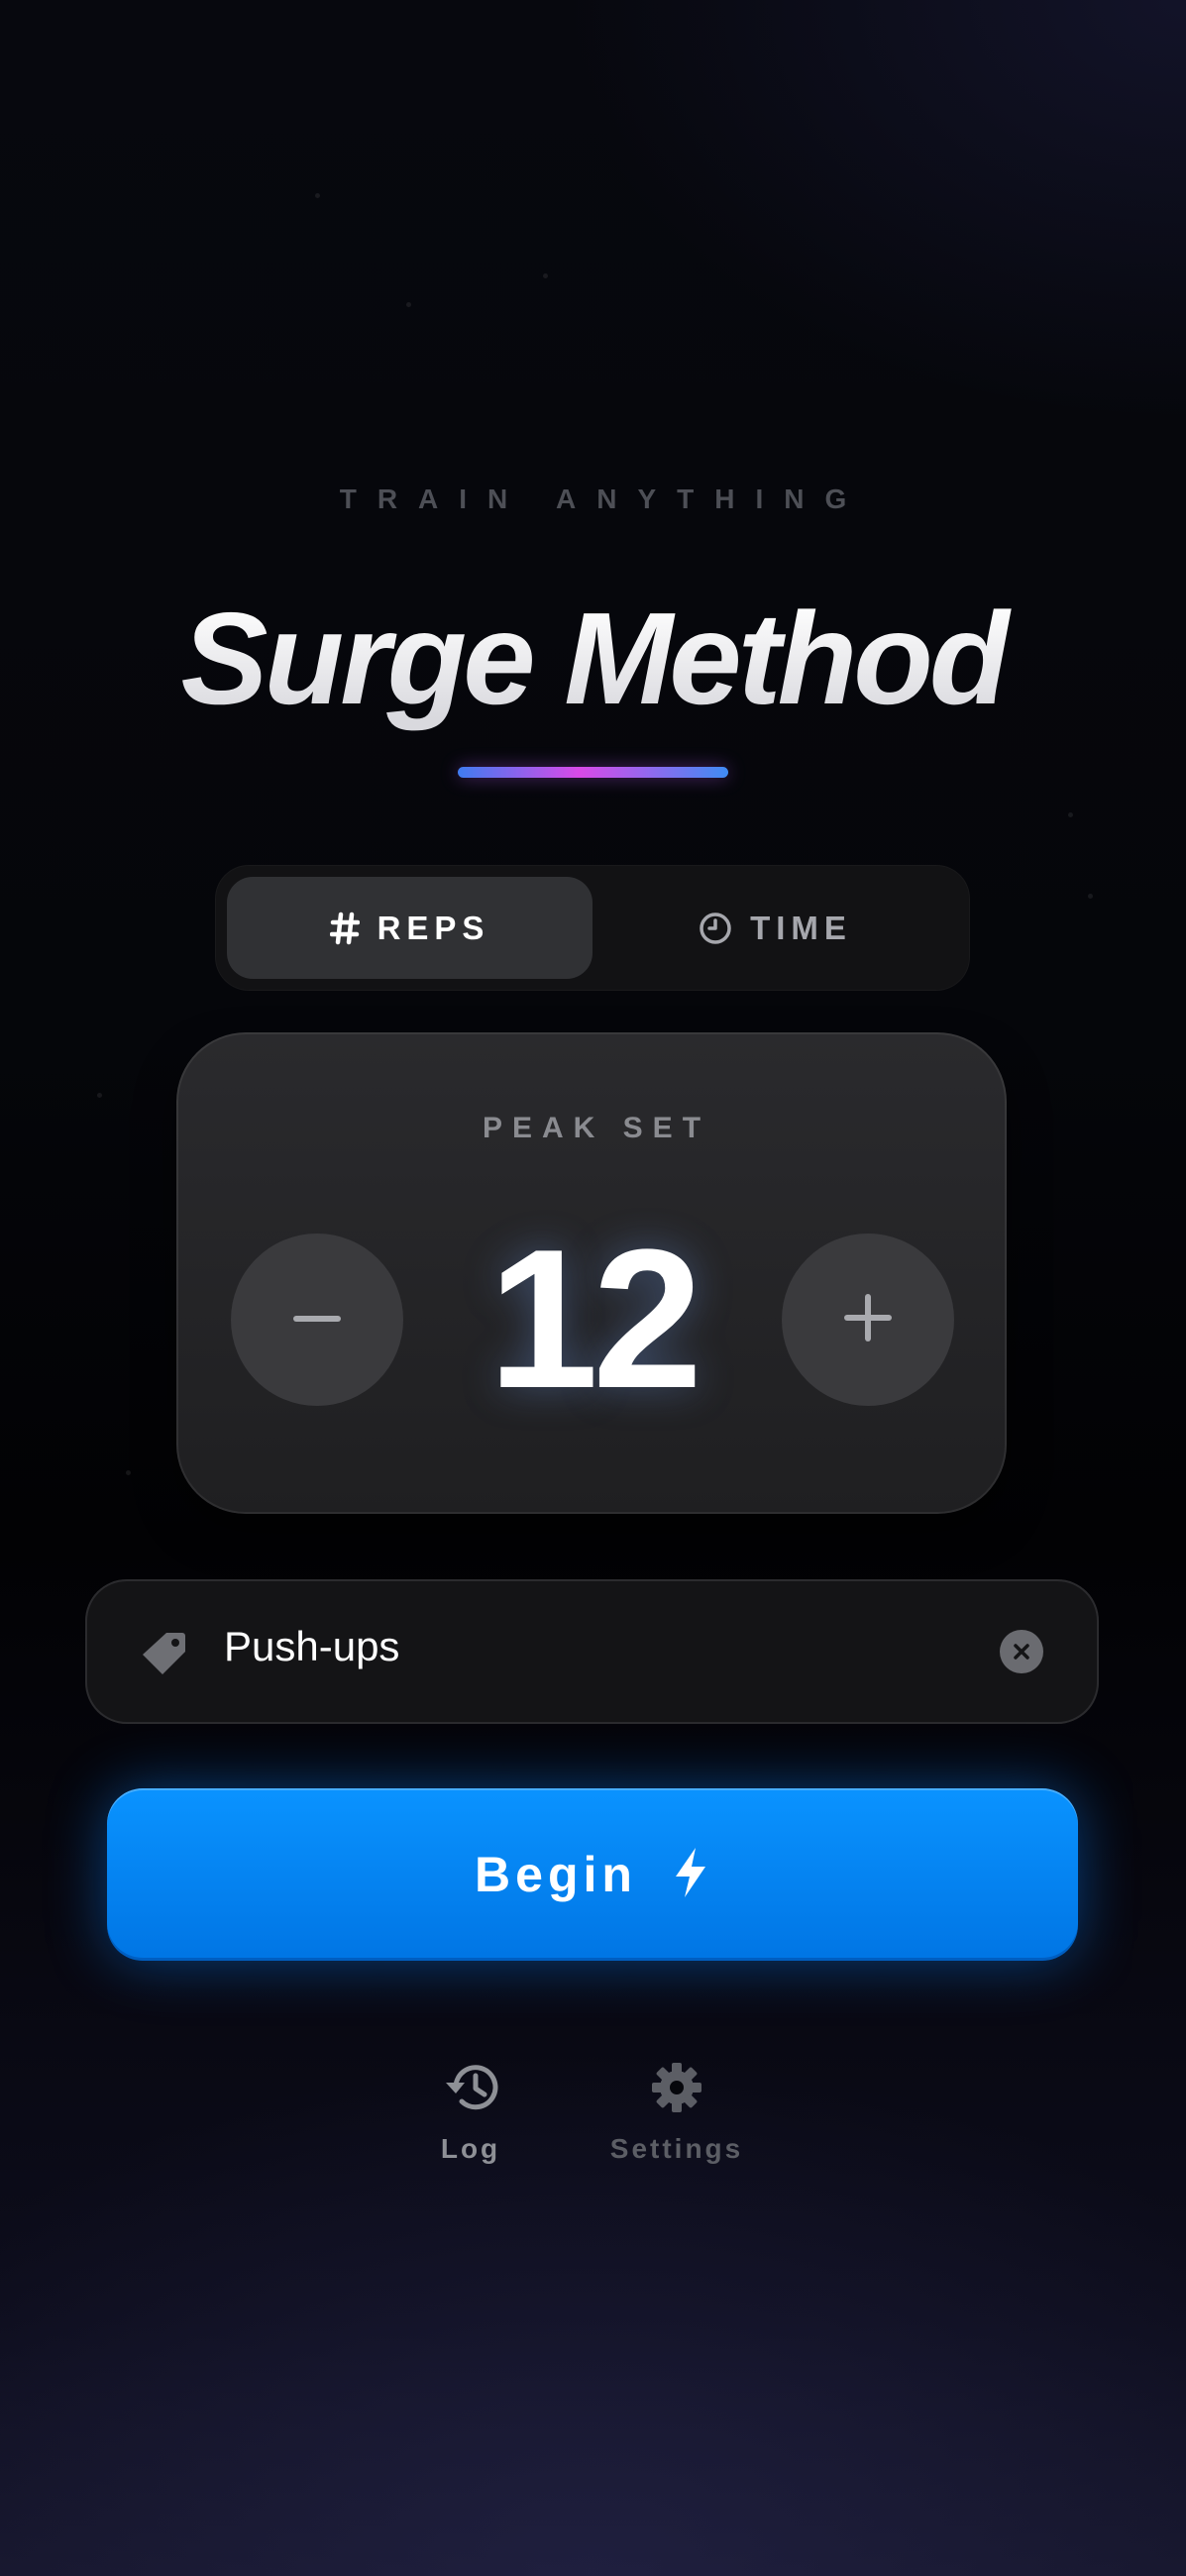  Describe the element at coordinates (715, 928) in the screenshot. I see `clock-icon` at that location.